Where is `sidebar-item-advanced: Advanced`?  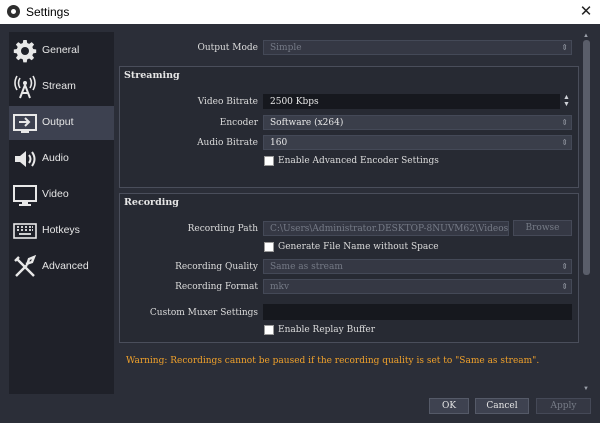
sidebar-item-advanced: Advanced is located at coordinates (61, 267).